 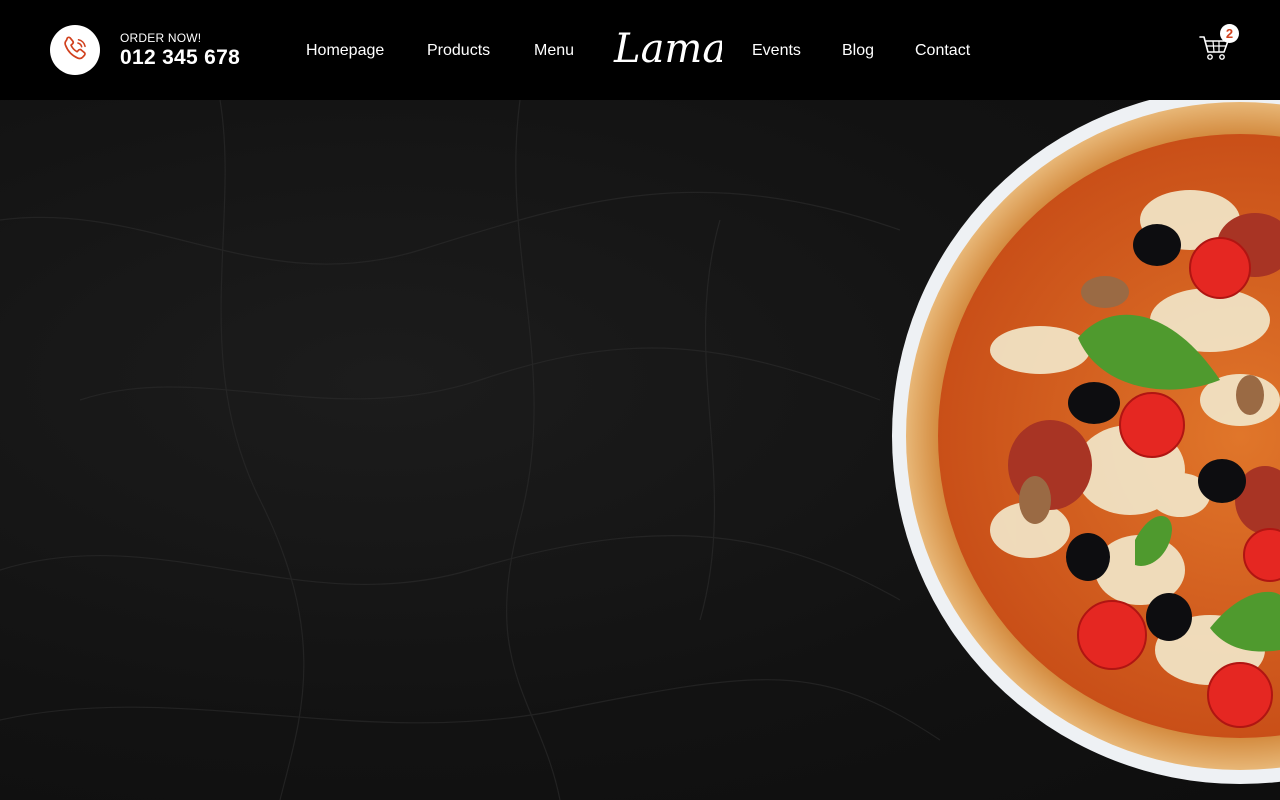 I want to click on phone-button, so click(x=75, y=50).